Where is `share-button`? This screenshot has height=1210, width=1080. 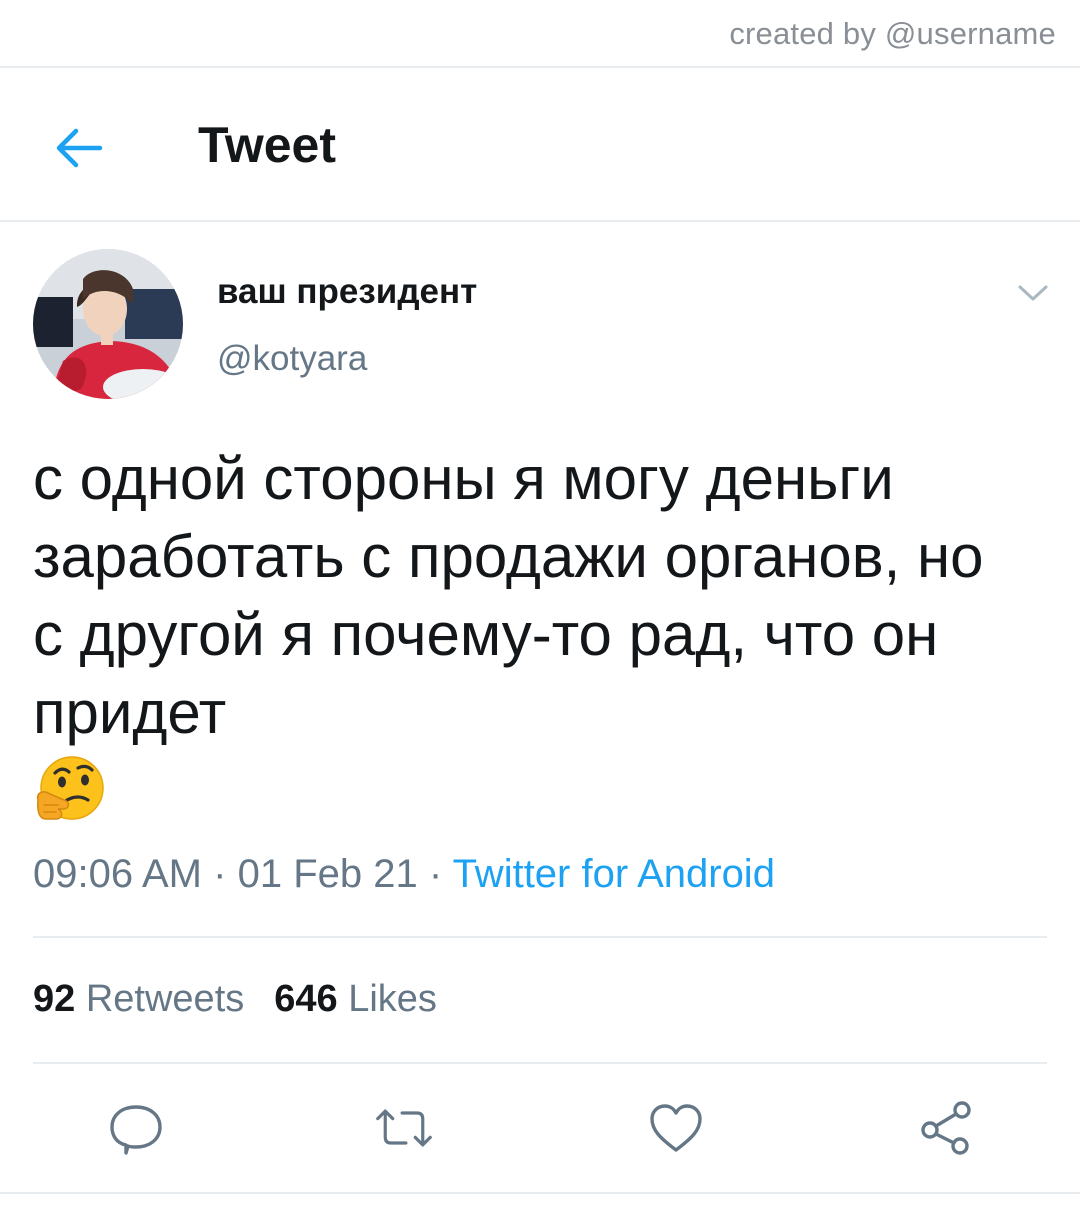
share-button is located at coordinates (946, 1128).